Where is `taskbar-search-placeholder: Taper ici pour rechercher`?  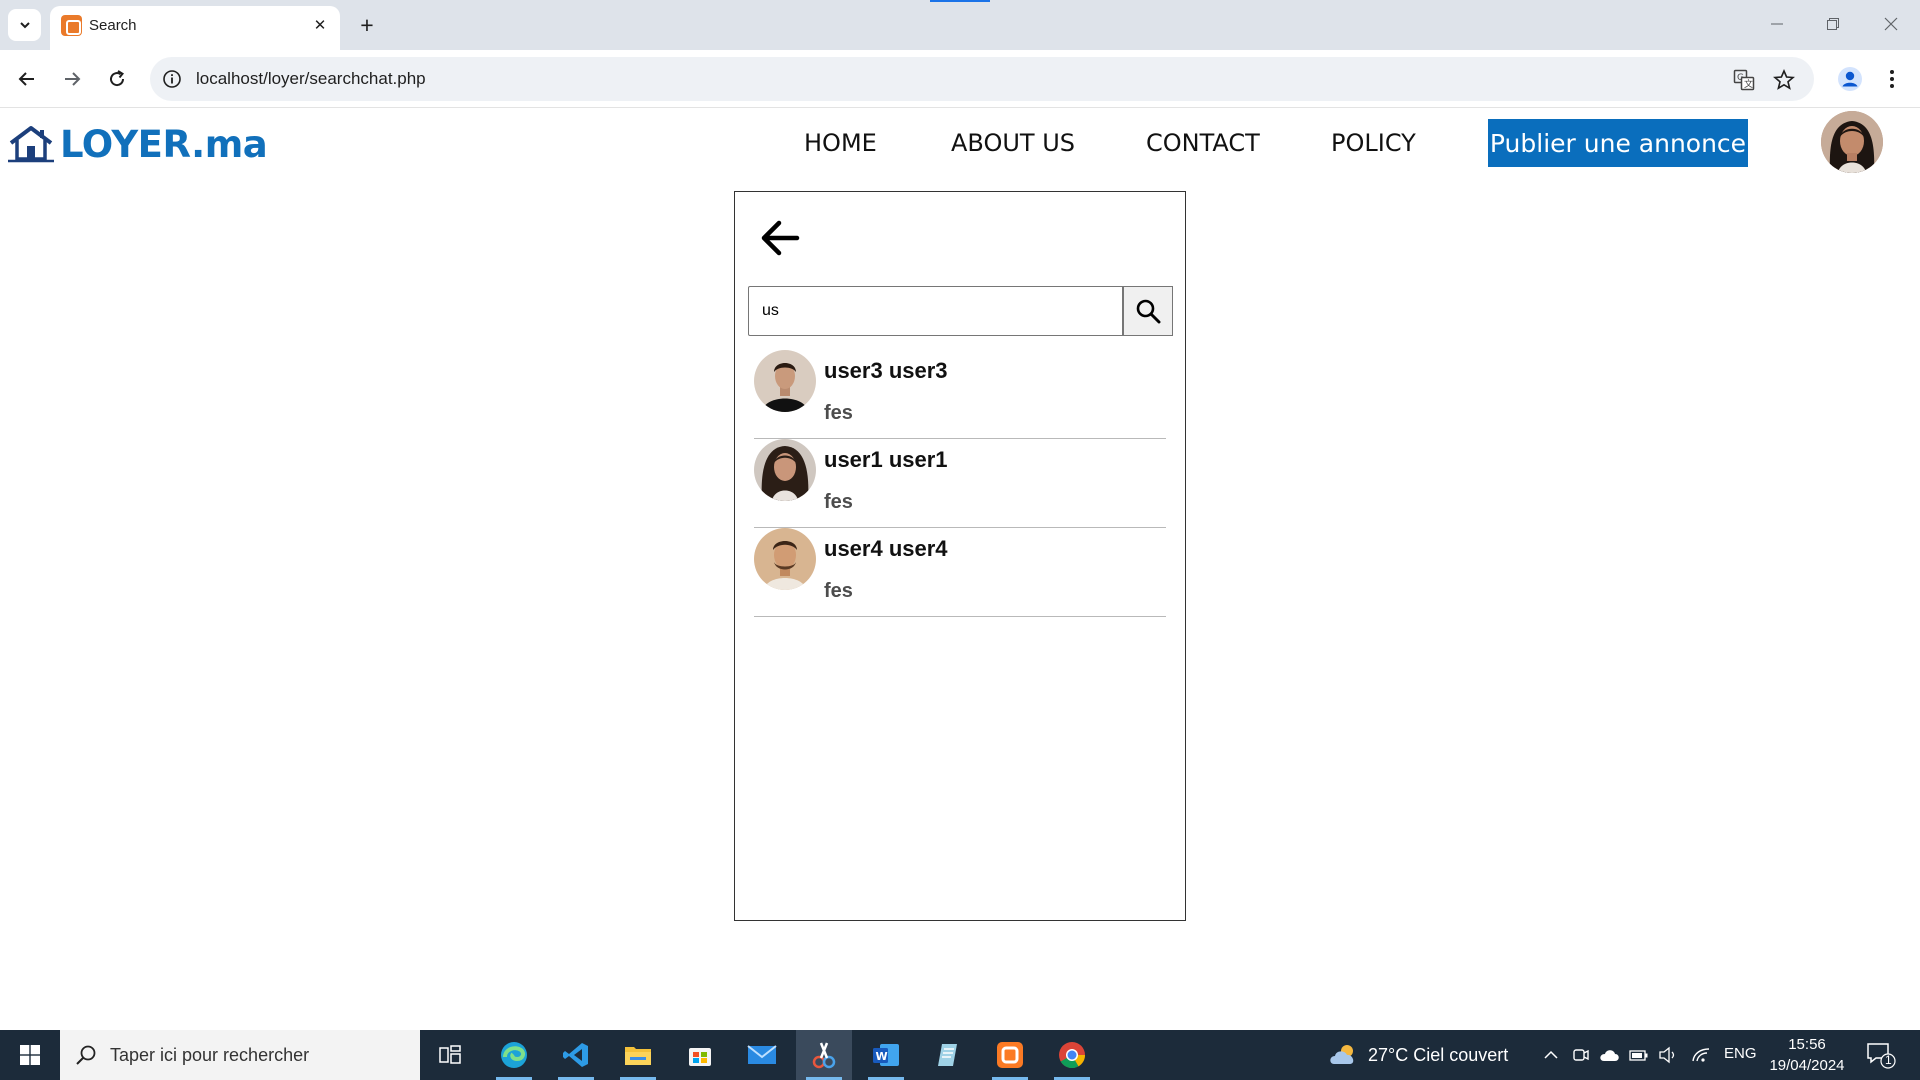 taskbar-search-placeholder: Taper ici pour rechercher is located at coordinates (210, 1055).